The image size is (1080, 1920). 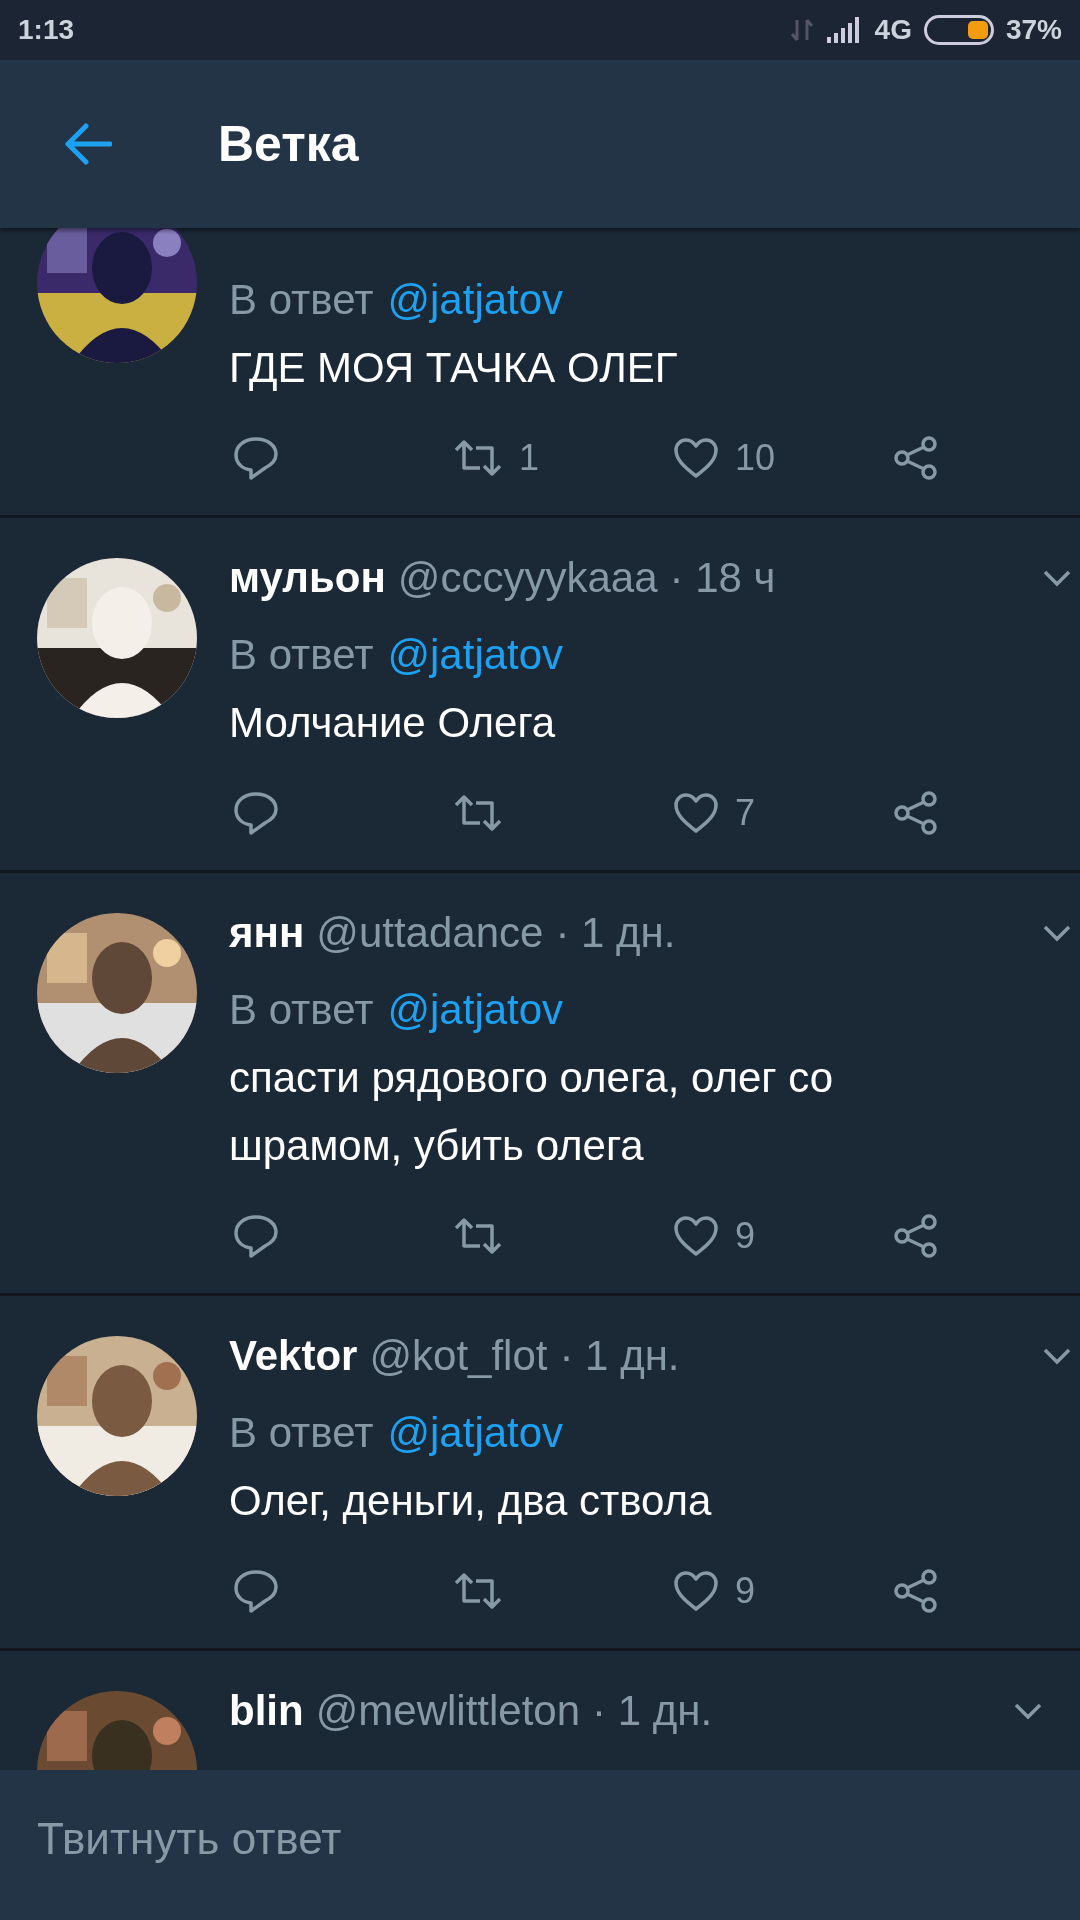 What do you see at coordinates (293, 1356) in the screenshot?
I see `user-name: Vektor` at bounding box center [293, 1356].